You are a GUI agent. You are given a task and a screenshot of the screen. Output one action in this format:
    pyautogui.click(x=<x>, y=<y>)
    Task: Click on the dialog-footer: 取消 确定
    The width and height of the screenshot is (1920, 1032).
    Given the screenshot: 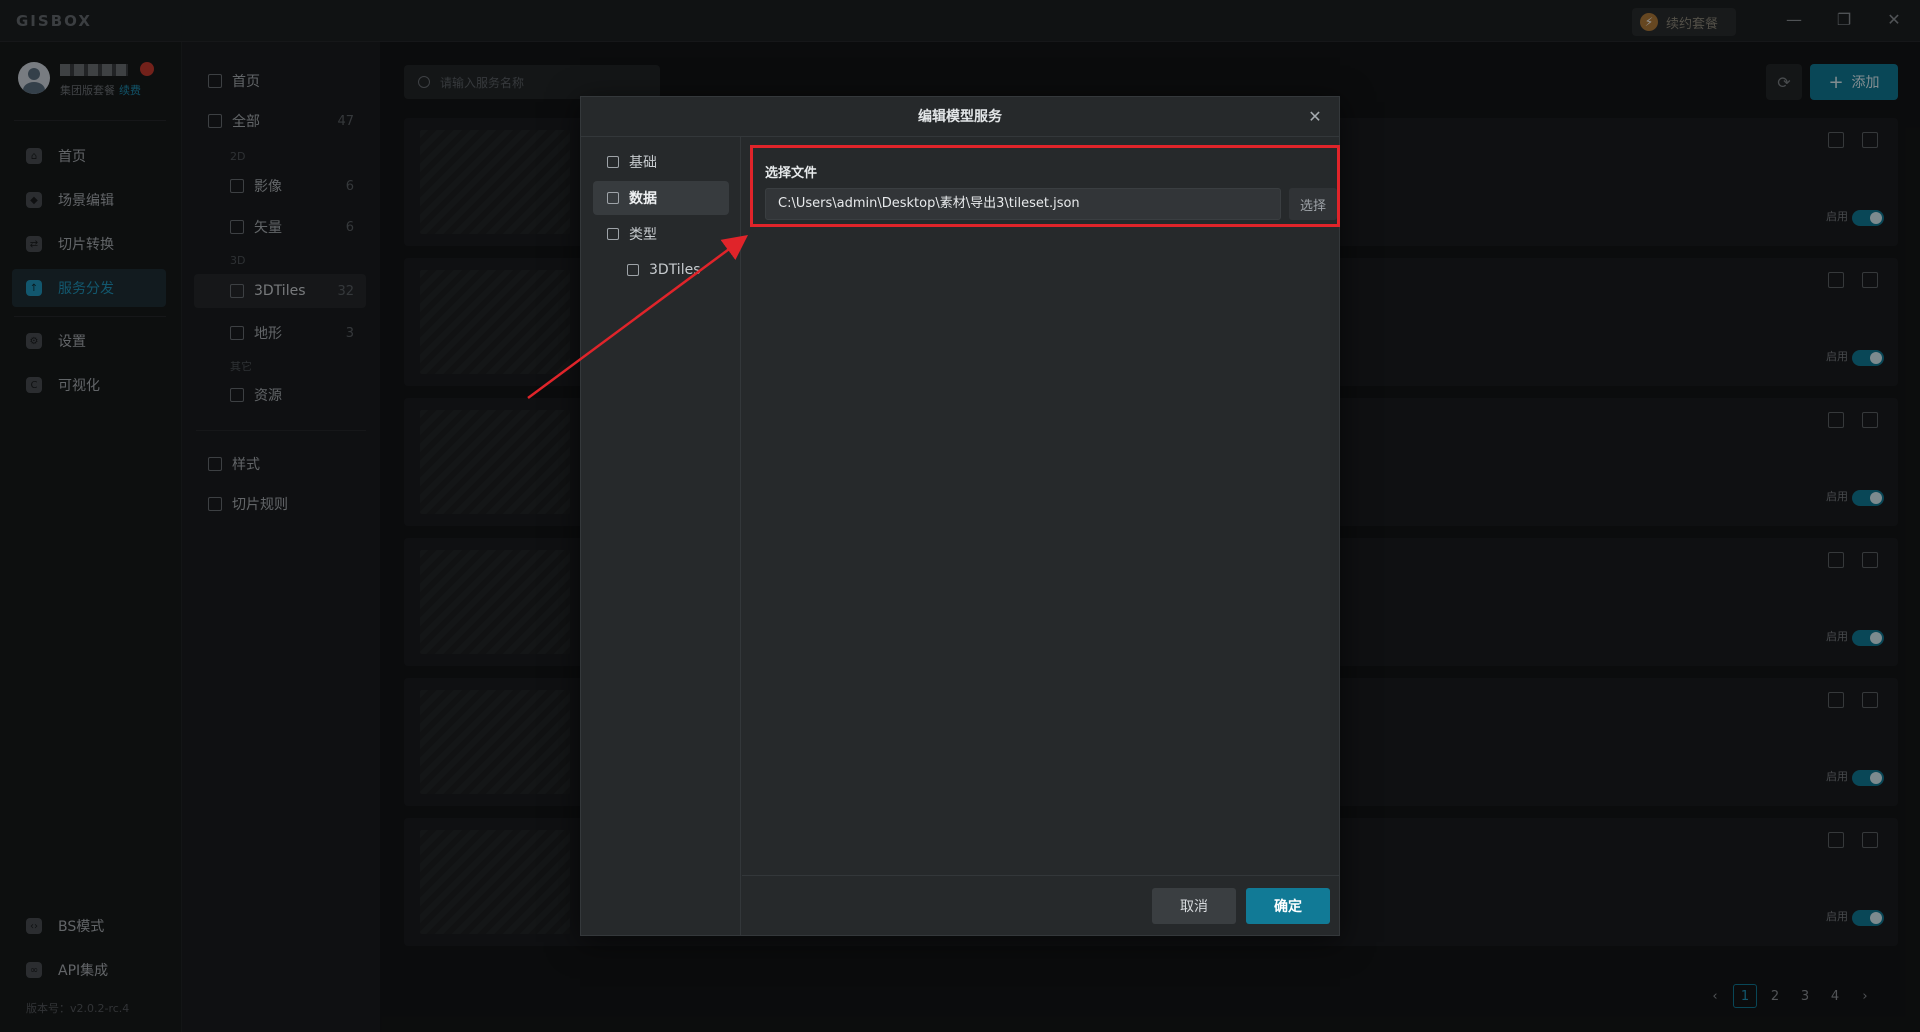 What is the action you would take?
    pyautogui.click(x=1040, y=905)
    